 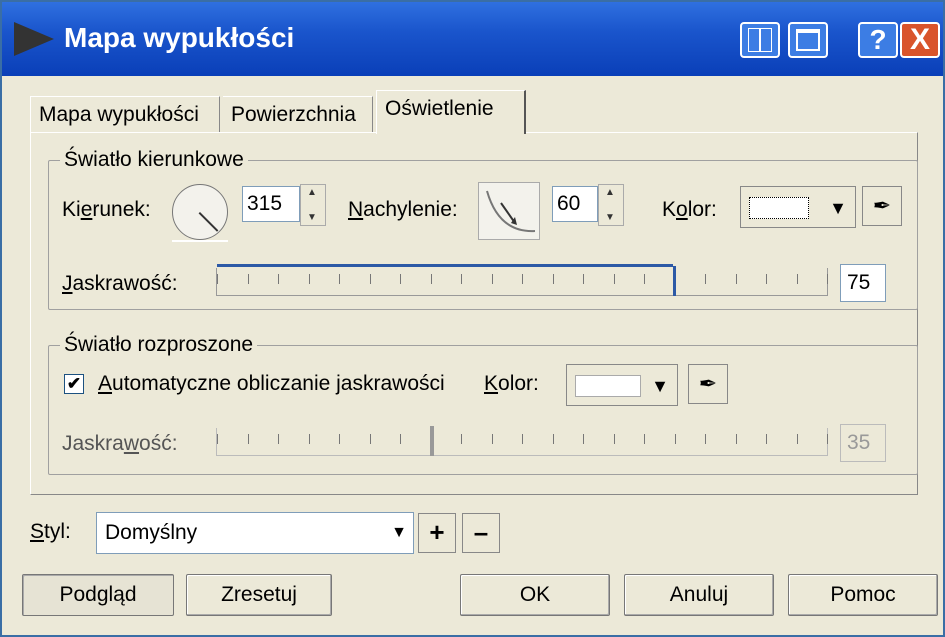 What do you see at coordinates (74, 384) in the screenshot?
I see `auto-brightness-checkbox: ✔` at bounding box center [74, 384].